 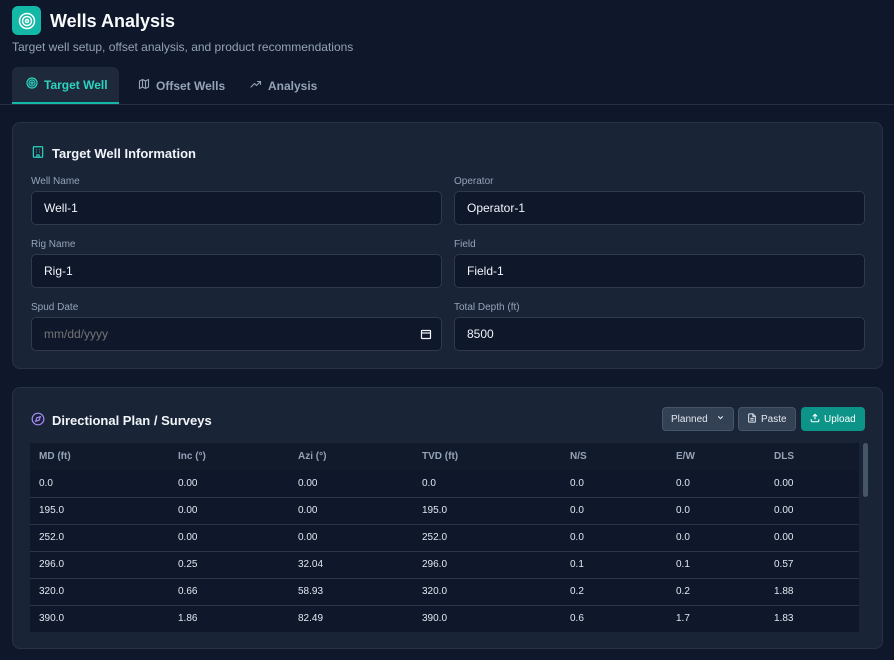 I want to click on table-row: 0.0 0.00 0.00 0.0 0.0 0.0 0.00, so click(x=444, y=484).